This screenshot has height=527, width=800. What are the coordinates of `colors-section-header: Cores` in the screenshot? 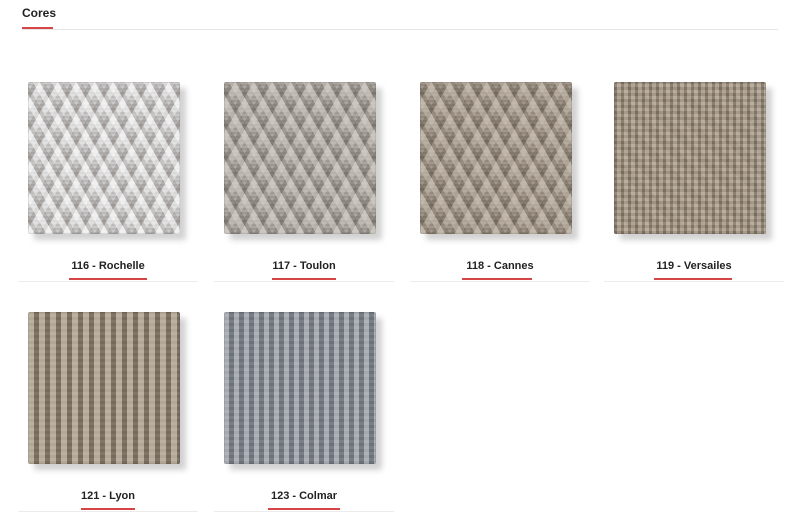 It's located at (400, 15).